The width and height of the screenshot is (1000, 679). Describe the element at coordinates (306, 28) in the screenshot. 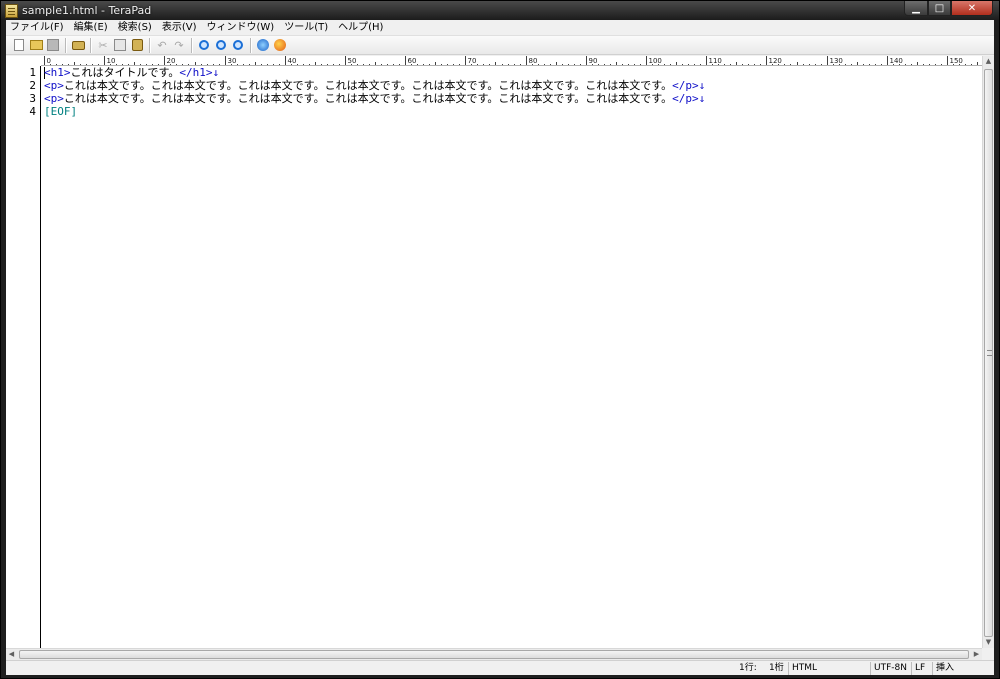

I see `menu-tools: ツール(T)` at that location.